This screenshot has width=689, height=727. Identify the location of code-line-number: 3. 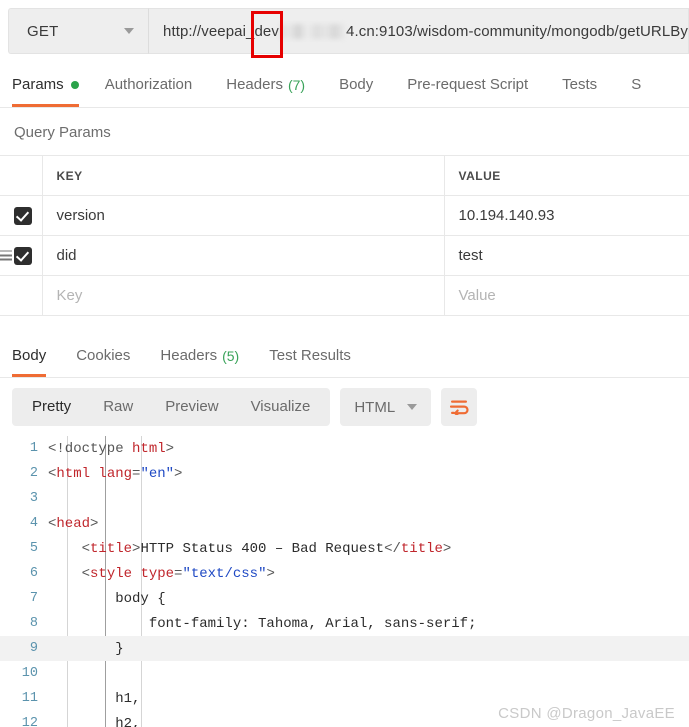
(33, 498).